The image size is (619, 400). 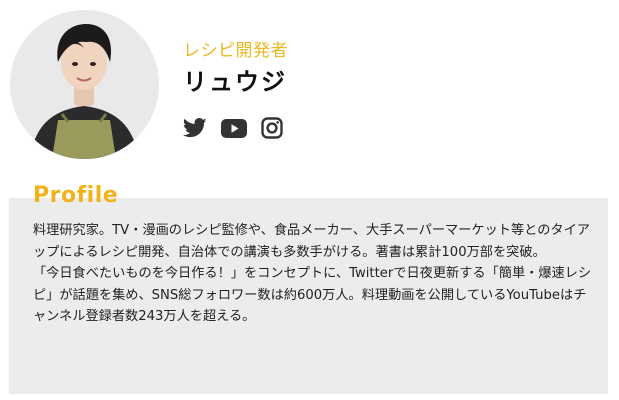 I want to click on chef-portrait, so click(x=84, y=84).